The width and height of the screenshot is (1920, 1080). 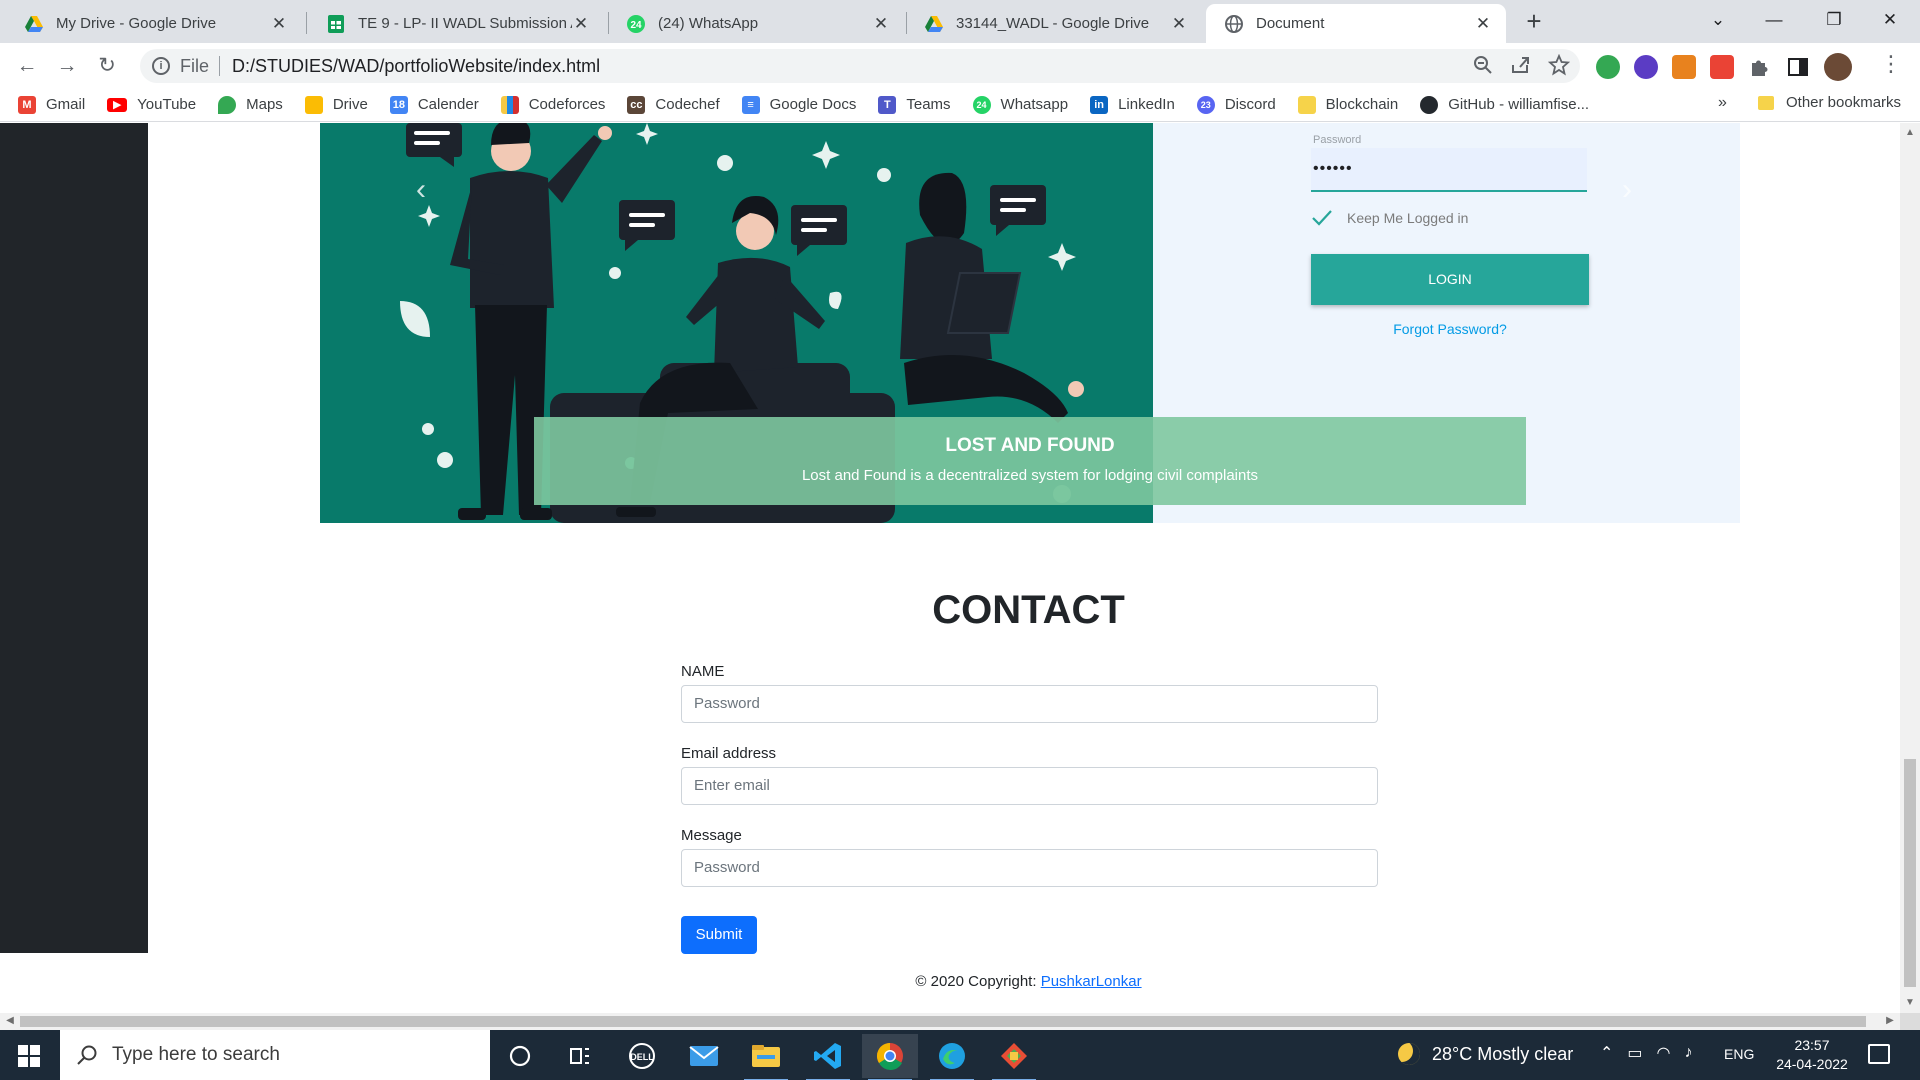 What do you see at coordinates (1910, 568) in the screenshot?
I see `vertical-scrollbar: ▲ ▼` at bounding box center [1910, 568].